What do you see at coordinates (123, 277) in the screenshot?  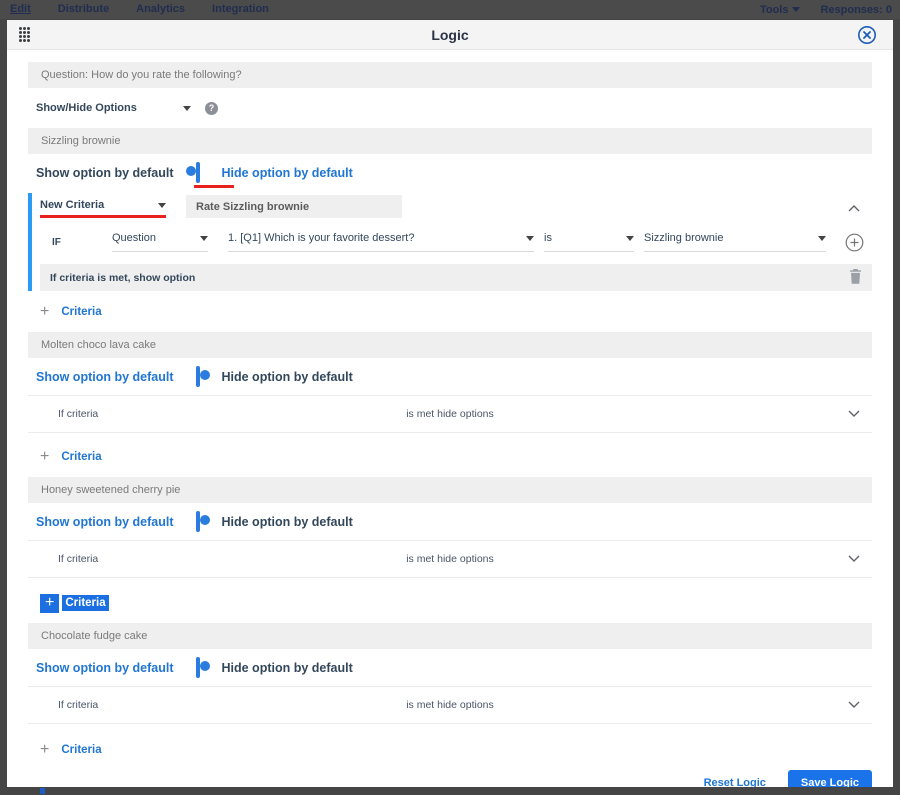 I see `criteria-result-label: If criteria is met, show option` at bounding box center [123, 277].